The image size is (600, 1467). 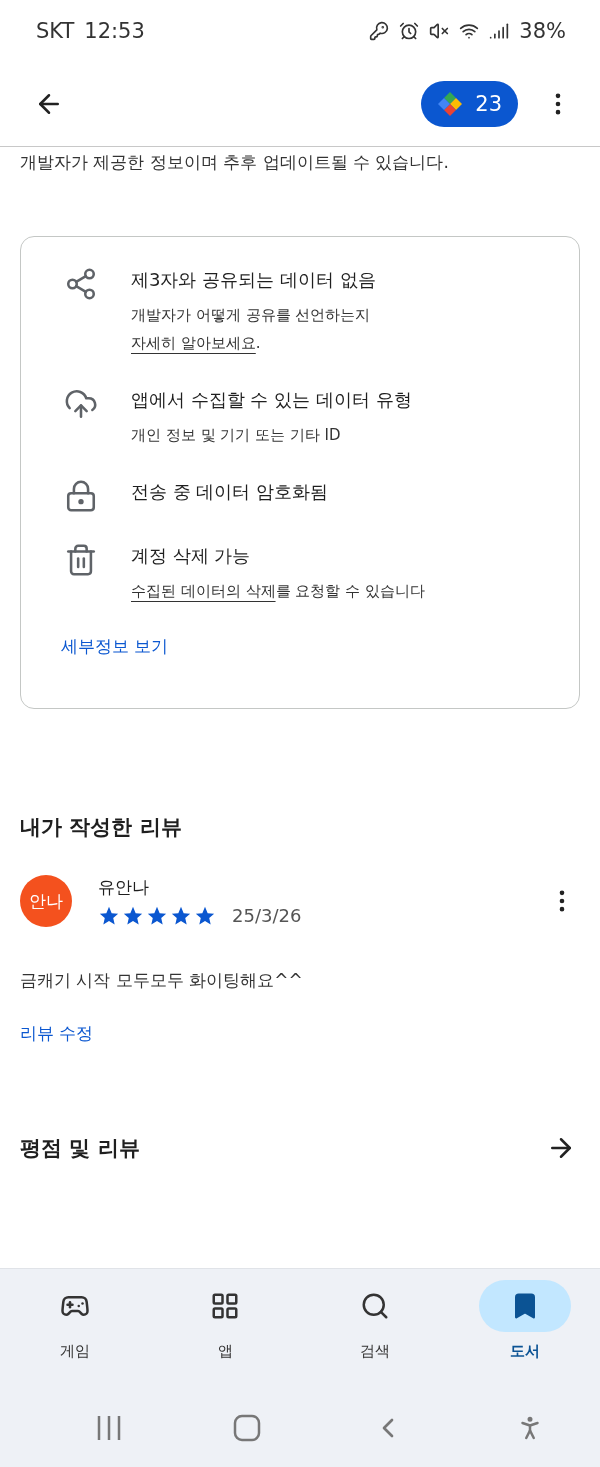 What do you see at coordinates (542, 31) in the screenshot?
I see `battery-level: 38%` at bounding box center [542, 31].